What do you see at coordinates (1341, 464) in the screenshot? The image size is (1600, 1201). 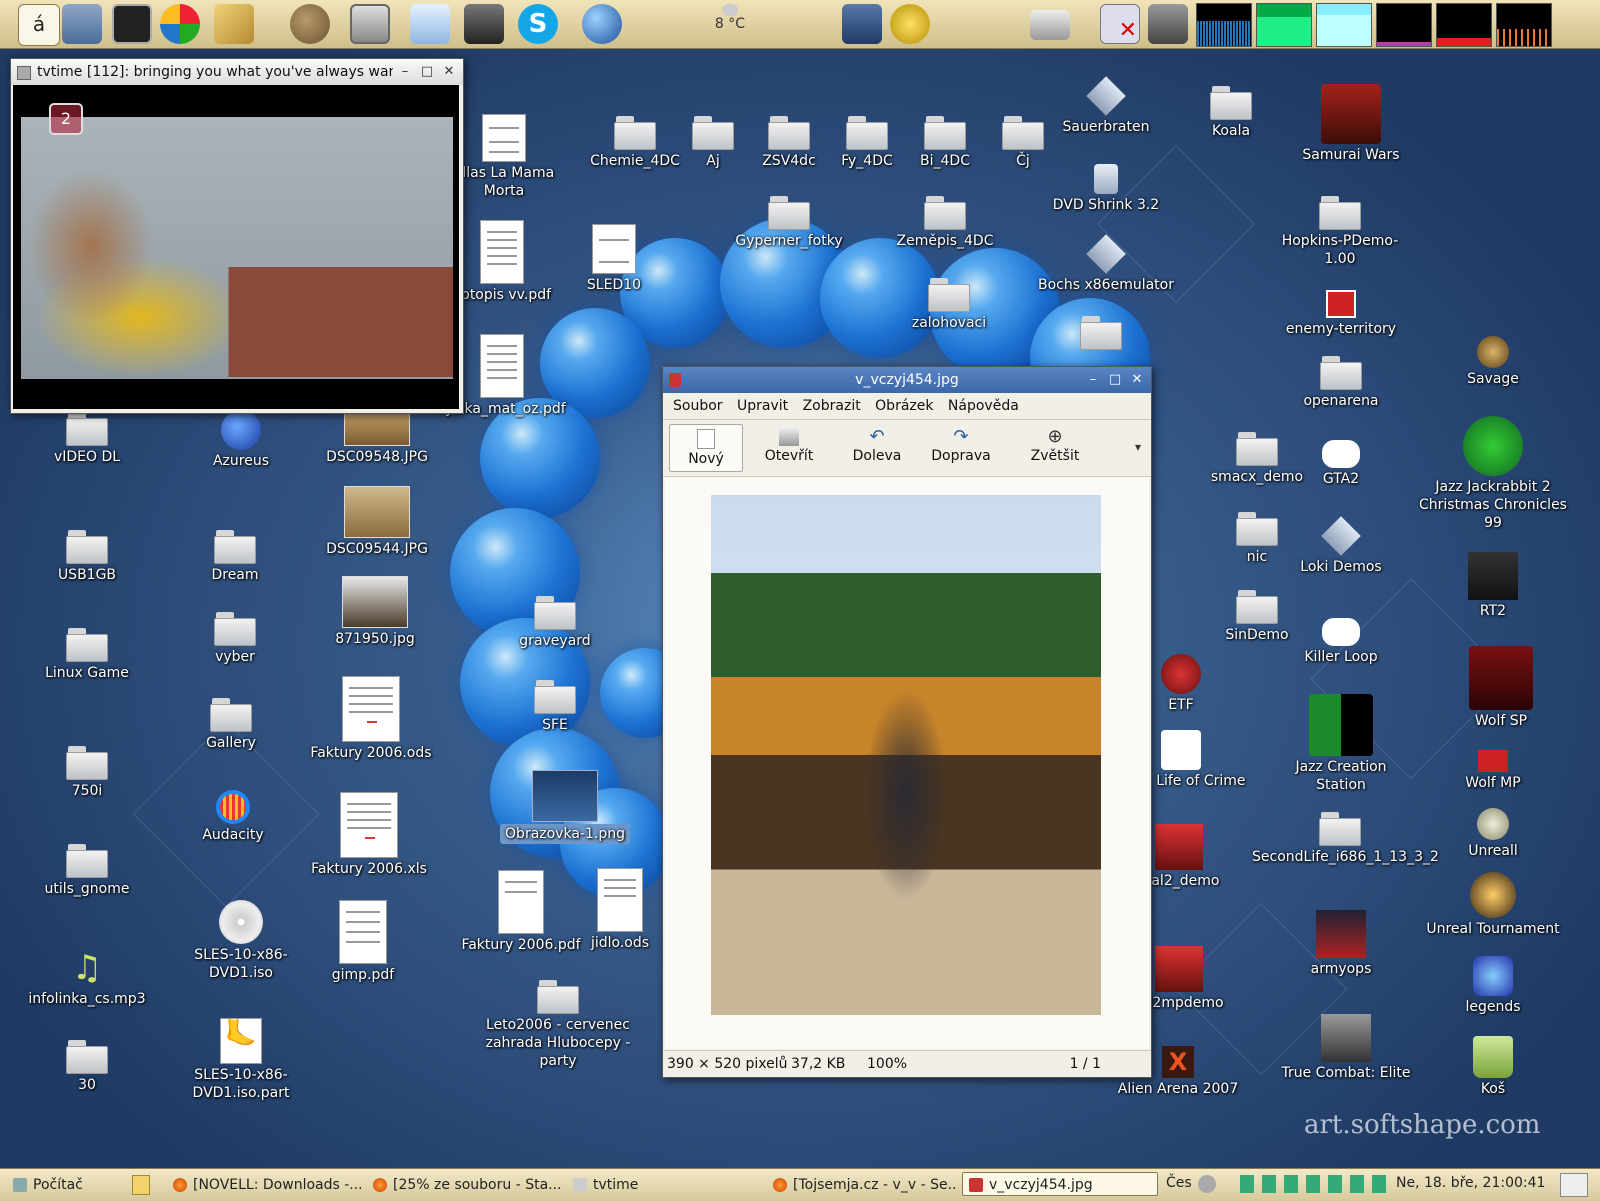 I see `desktop-icon-game: GTA2` at bounding box center [1341, 464].